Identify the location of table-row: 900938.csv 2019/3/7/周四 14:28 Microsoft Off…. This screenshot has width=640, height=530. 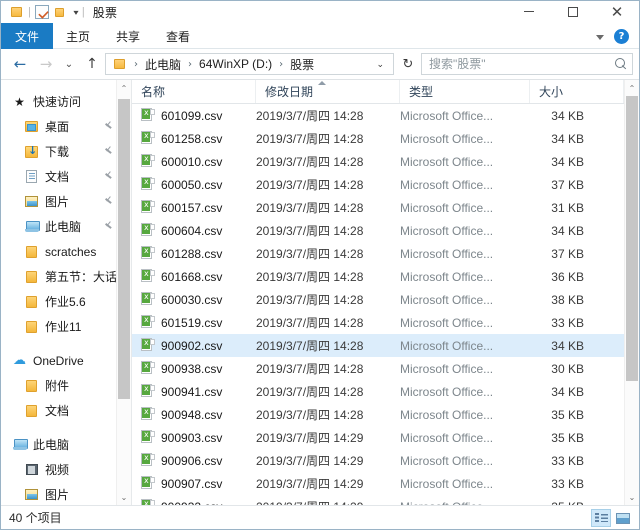
(378, 368).